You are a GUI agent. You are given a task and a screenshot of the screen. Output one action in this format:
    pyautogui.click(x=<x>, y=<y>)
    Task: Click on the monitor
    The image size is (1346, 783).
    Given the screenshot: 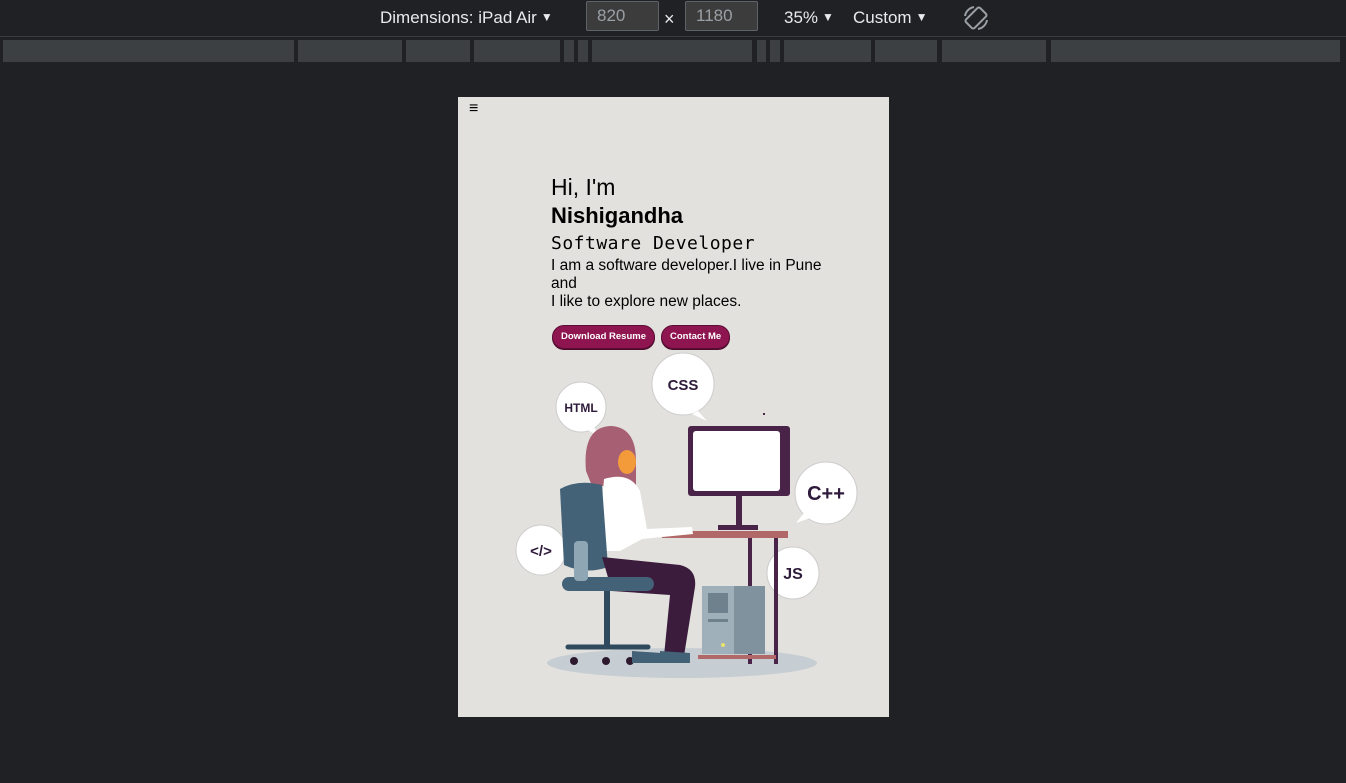 What is the action you would take?
    pyautogui.click(x=739, y=471)
    